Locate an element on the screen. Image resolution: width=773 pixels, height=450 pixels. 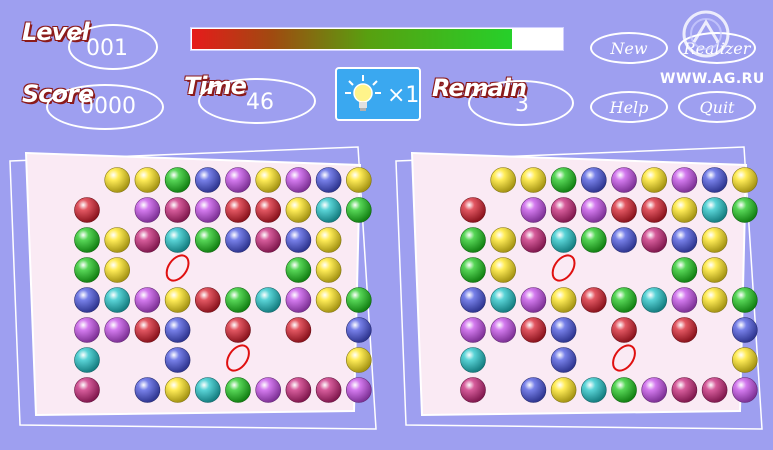
new-button: New is located at coordinates (629, 48).